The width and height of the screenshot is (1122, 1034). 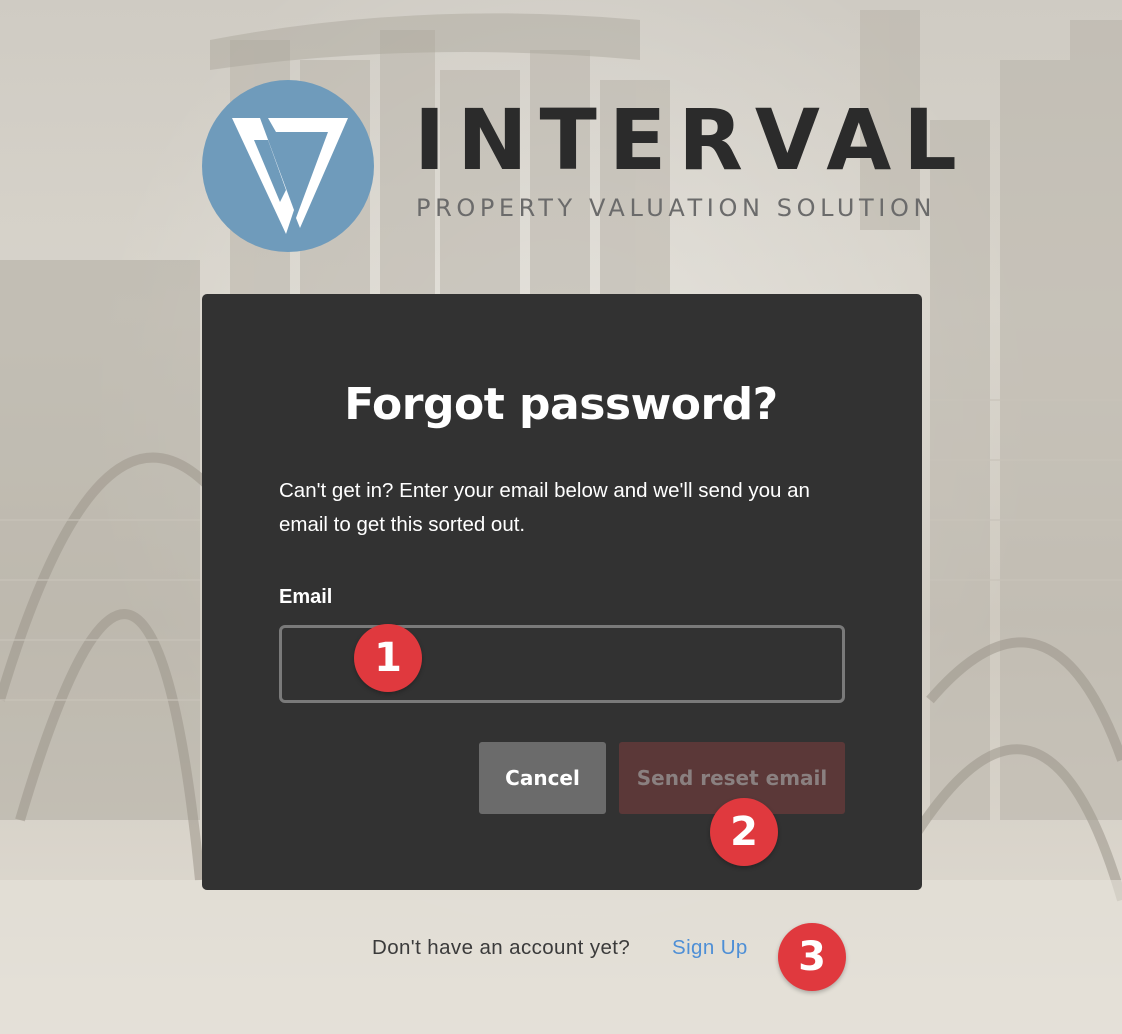 I want to click on brand-tagline: PROPERTY VALUATION SOLUTION, so click(x=676, y=208).